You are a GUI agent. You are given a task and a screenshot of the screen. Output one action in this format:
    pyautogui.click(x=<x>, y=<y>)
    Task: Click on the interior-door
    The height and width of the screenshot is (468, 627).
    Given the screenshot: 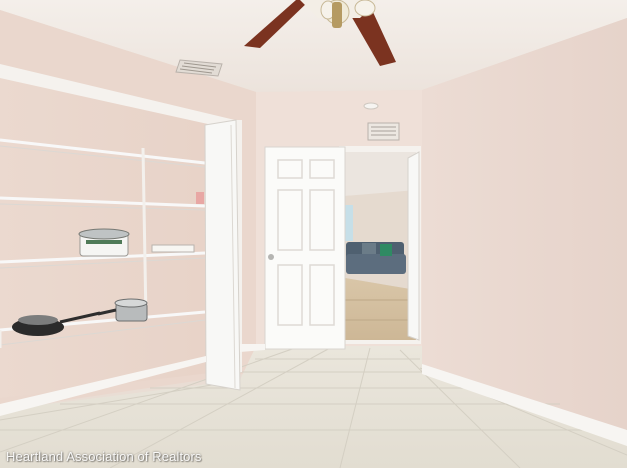 What is the action you would take?
    pyautogui.click(x=305, y=248)
    